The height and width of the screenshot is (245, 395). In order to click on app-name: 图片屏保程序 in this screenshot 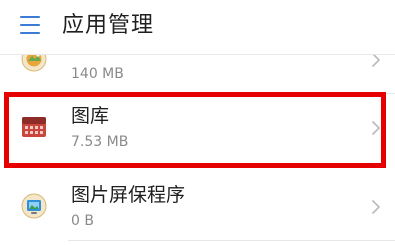, I will do `click(128, 195)`.